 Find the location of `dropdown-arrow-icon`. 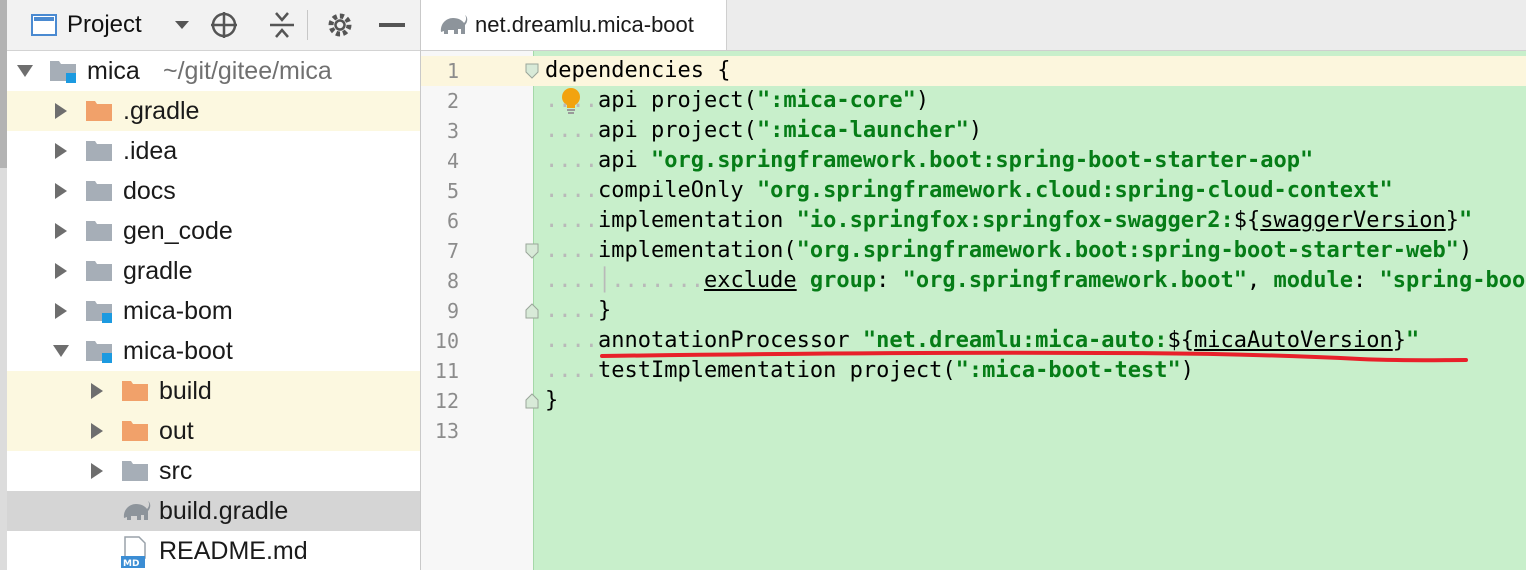

dropdown-arrow-icon is located at coordinates (182, 25).